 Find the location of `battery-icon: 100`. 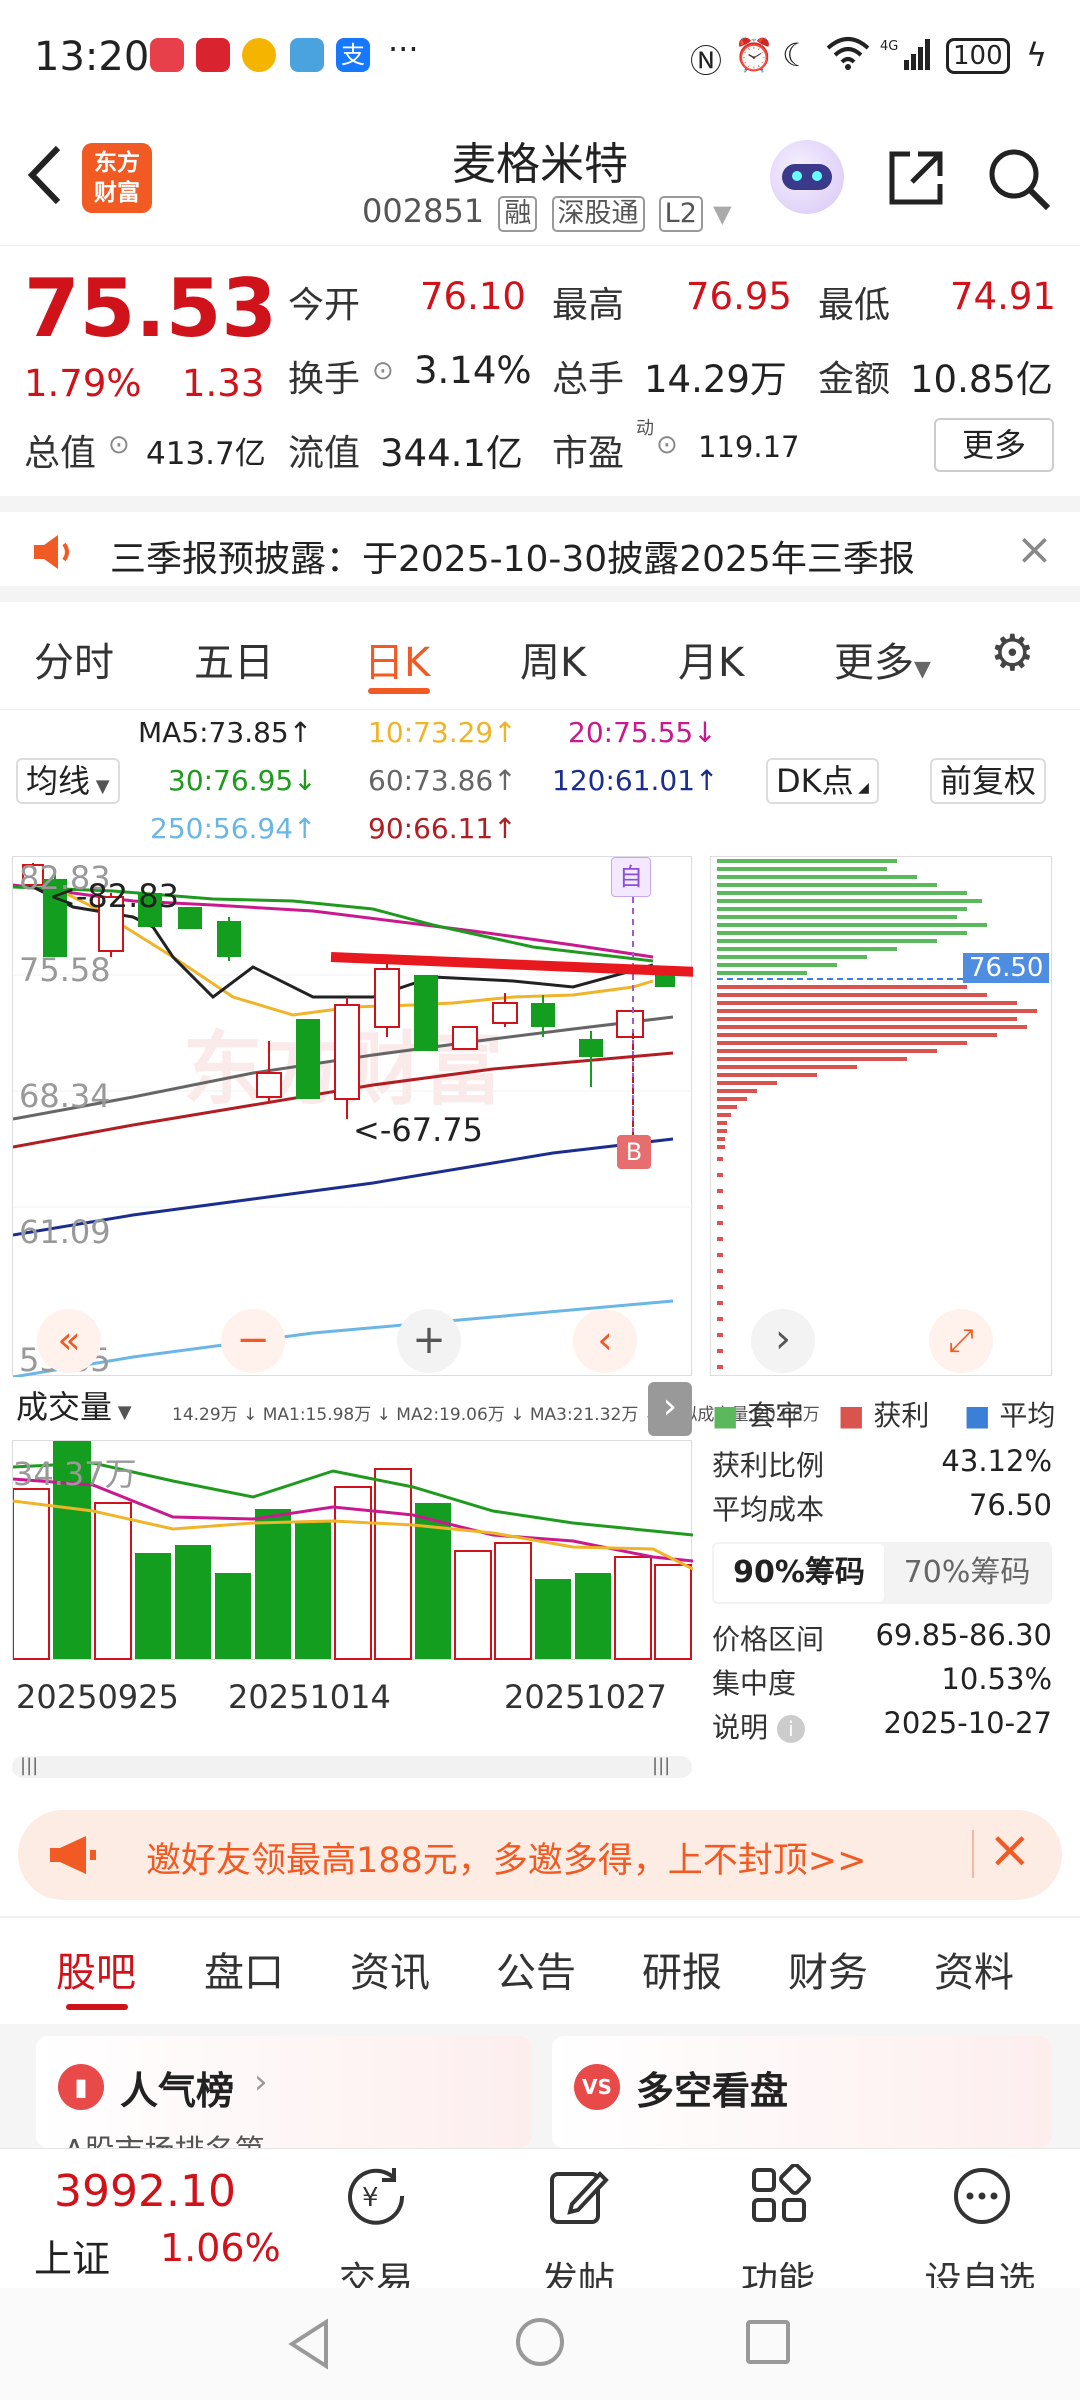

battery-icon: 100 is located at coordinates (978, 56).